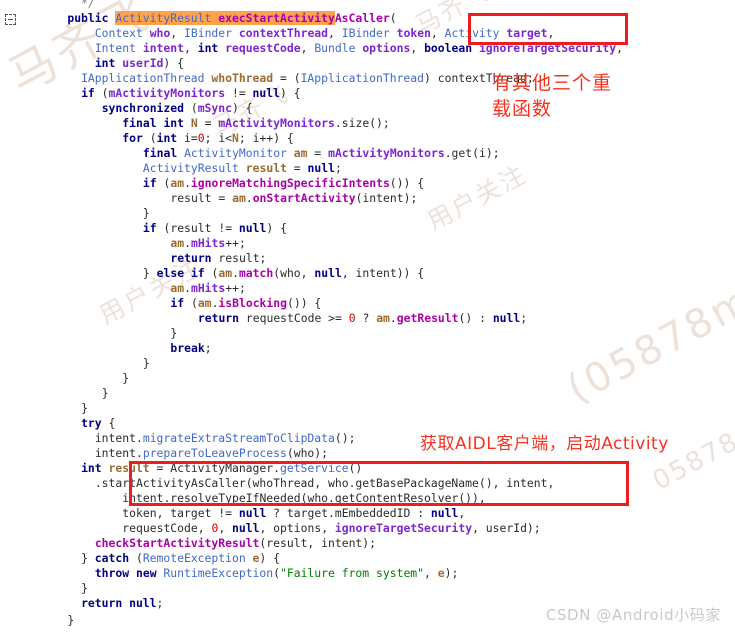 The image size is (735, 634). What do you see at coordinates (95, 423) in the screenshot?
I see `code-token: try` at bounding box center [95, 423].